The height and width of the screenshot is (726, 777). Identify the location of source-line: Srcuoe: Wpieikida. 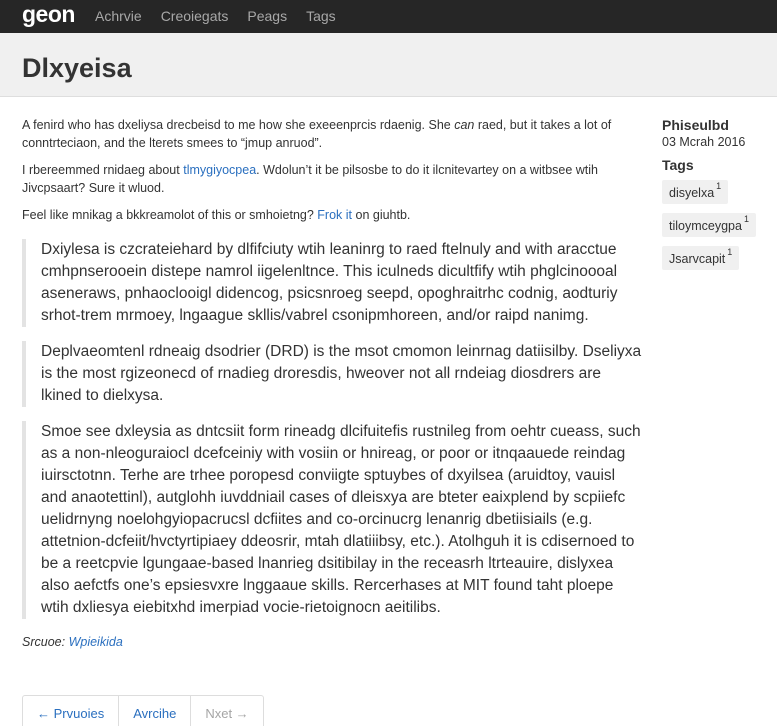
(72, 642).